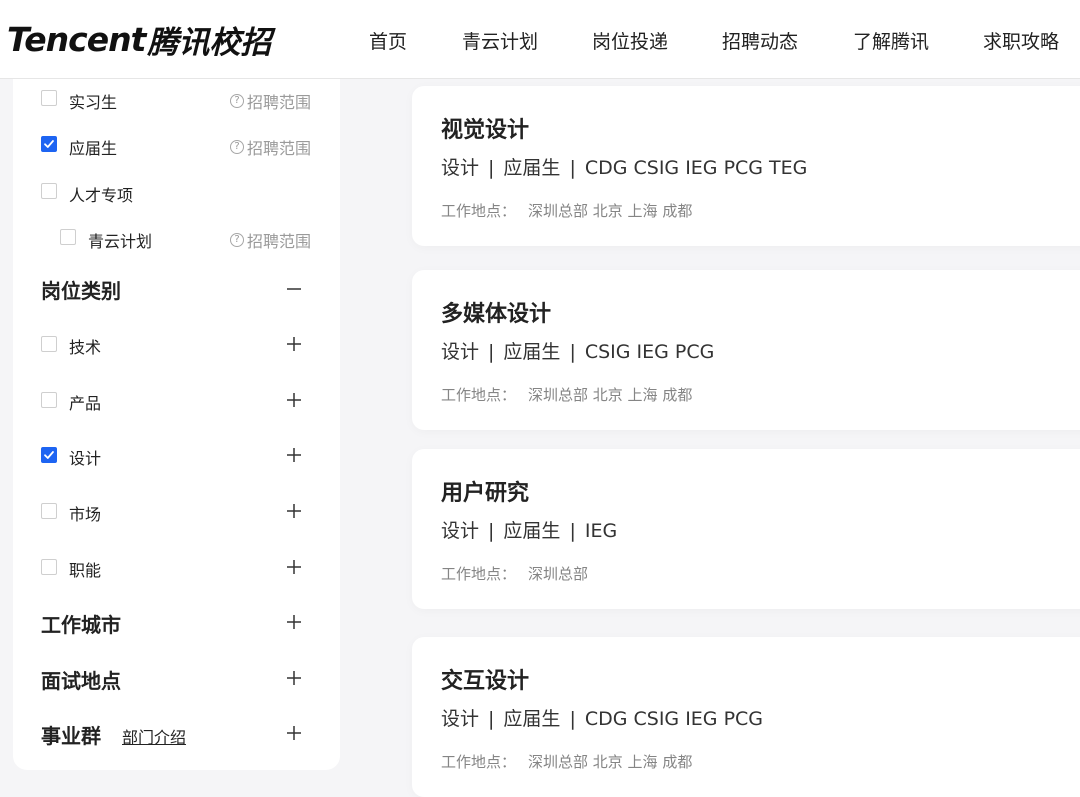  Describe the element at coordinates (578, 352) in the screenshot. I see `job-meta: 设计 | 应届生 | CSIG IEG PCG` at that location.